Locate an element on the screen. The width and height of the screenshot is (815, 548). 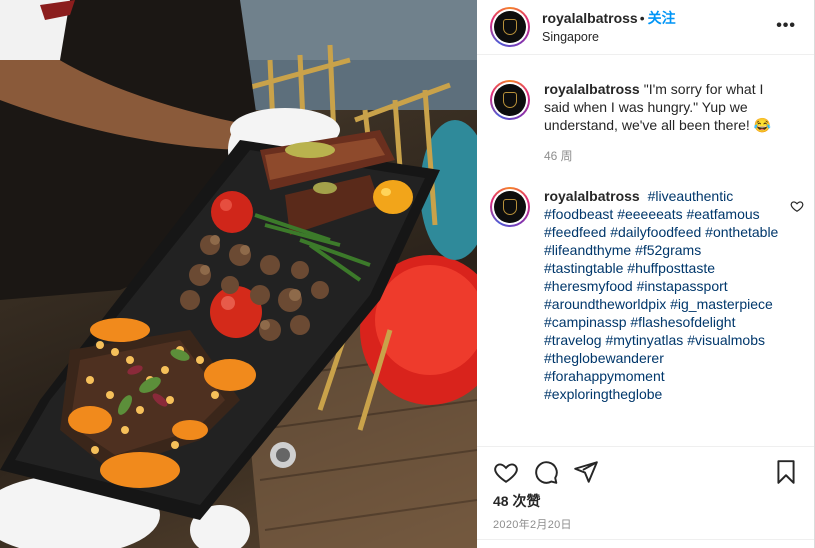
more-options-icon: ••• is located at coordinates (786, 26).